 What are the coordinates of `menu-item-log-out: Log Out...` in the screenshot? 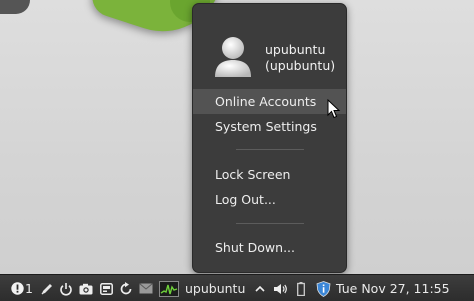 It's located at (269, 199).